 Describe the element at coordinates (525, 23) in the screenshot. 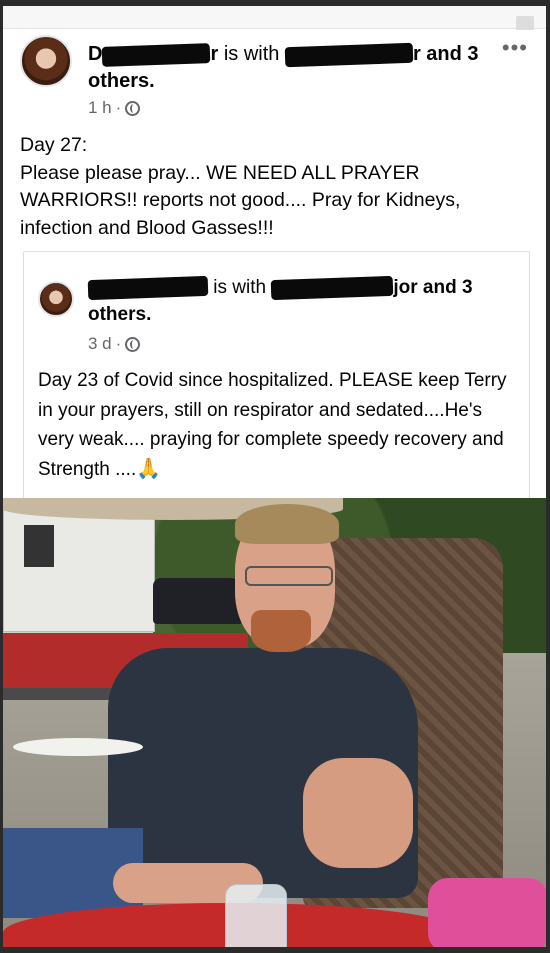

I see `corner-button` at that location.